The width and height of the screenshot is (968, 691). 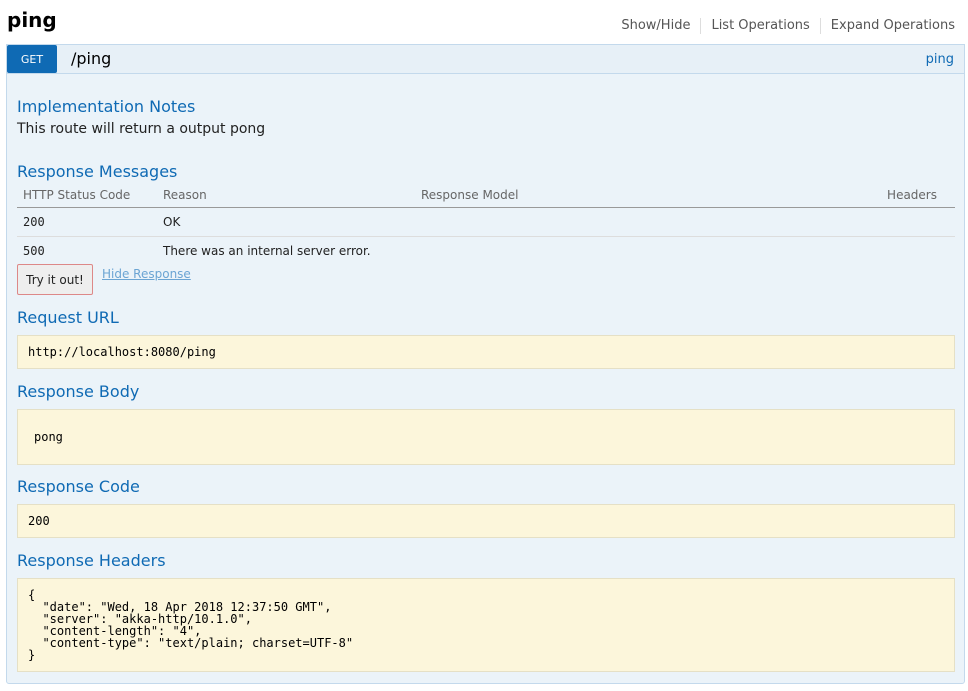 What do you see at coordinates (68, 317) in the screenshot?
I see `request-url-heading: Request URL` at bounding box center [68, 317].